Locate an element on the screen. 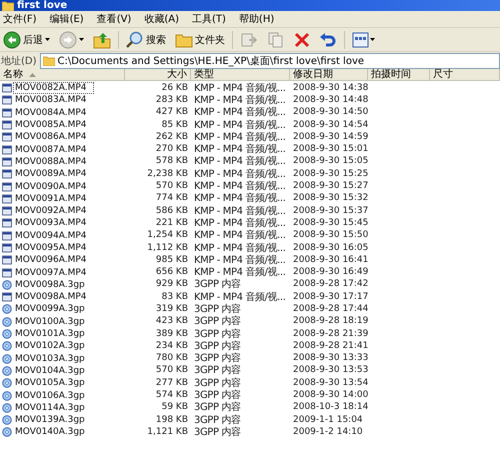 The image size is (500, 475). file-name: MOV0098A.MP4 is located at coordinates (50, 297).